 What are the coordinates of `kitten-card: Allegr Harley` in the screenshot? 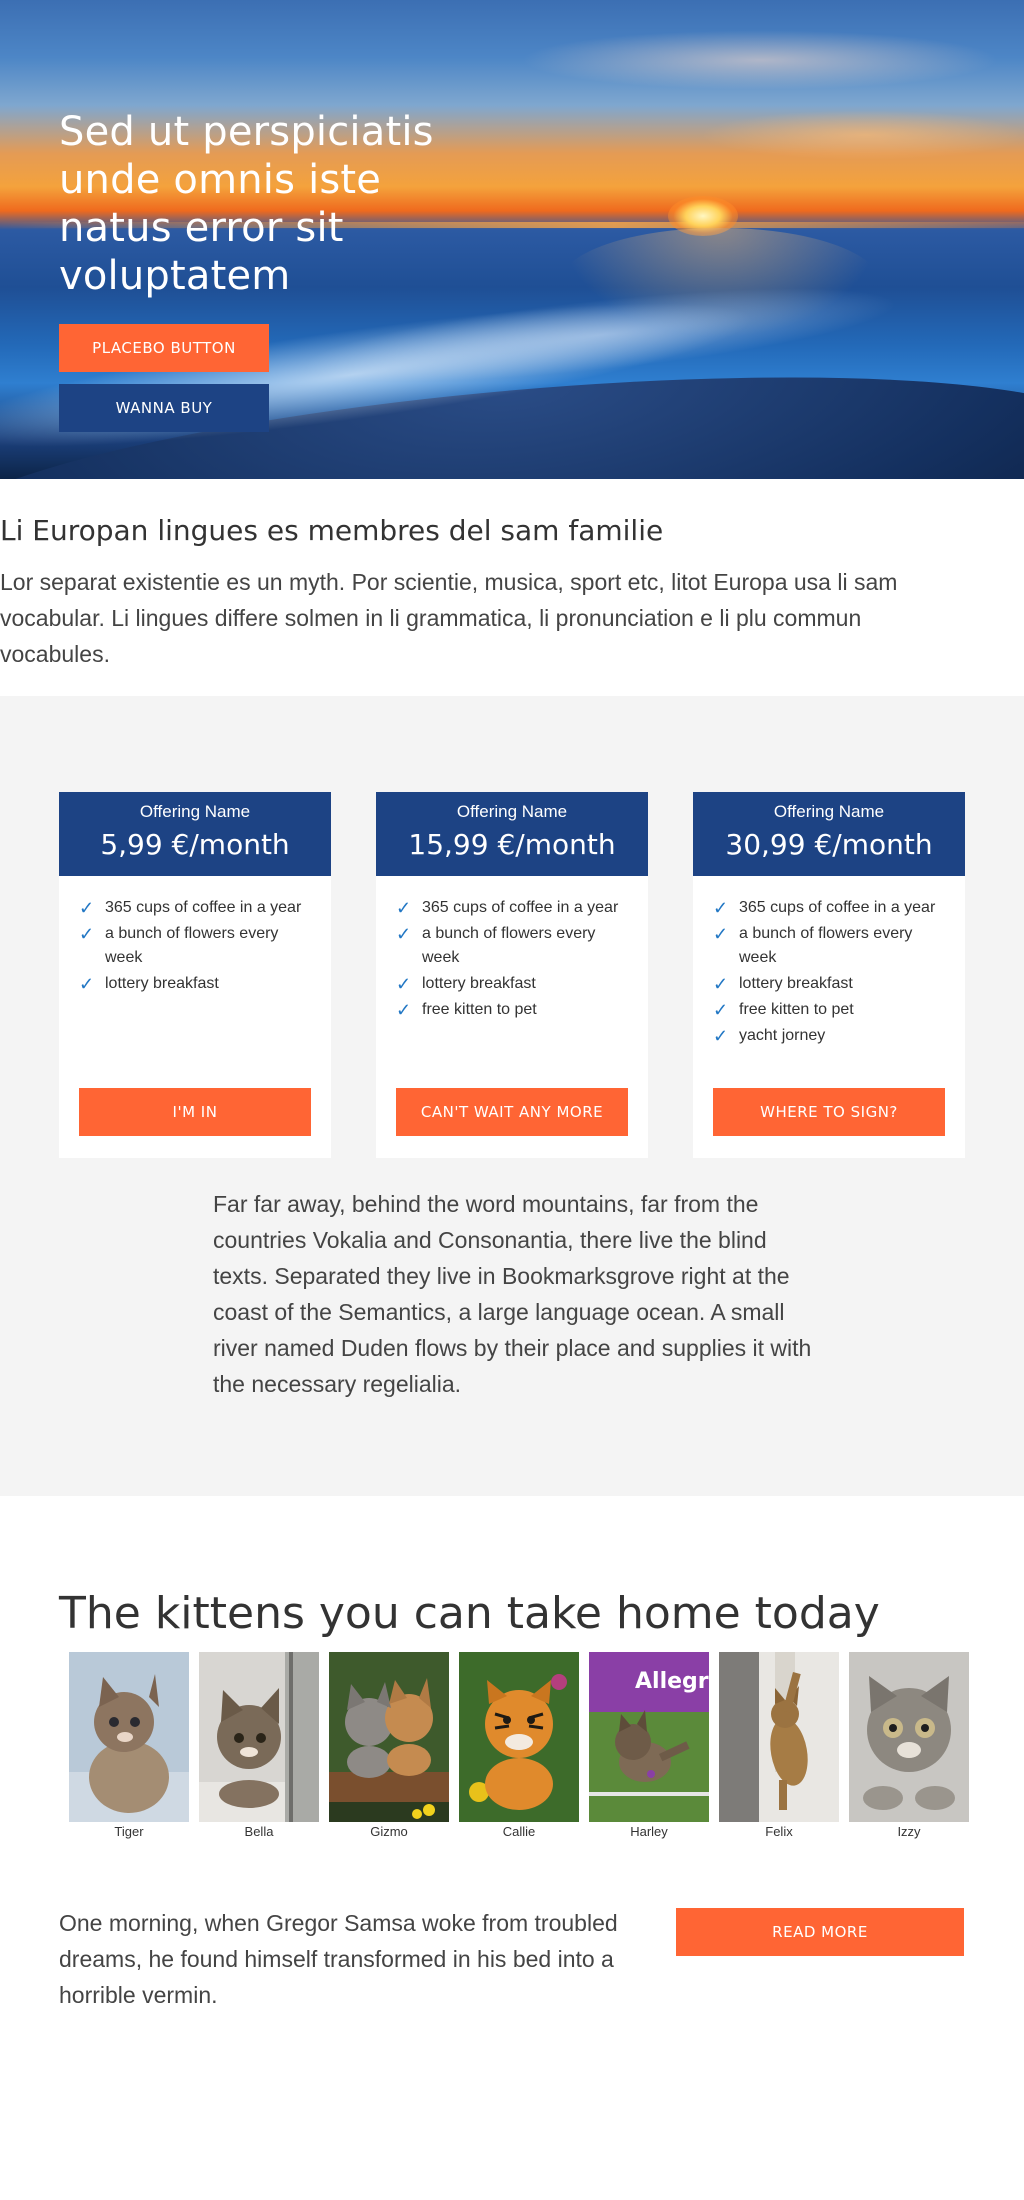 It's located at (649, 1745).